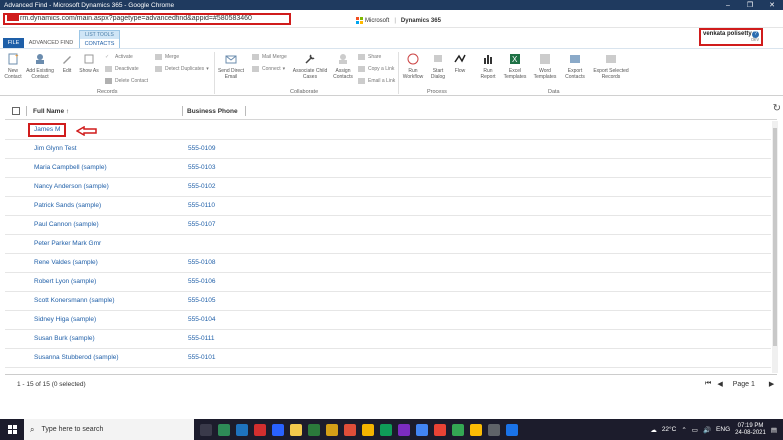 This screenshot has height=440, width=783. Describe the element at coordinates (413, 66) in the screenshot. I see `run-workflow-button: Run Workflow` at that location.